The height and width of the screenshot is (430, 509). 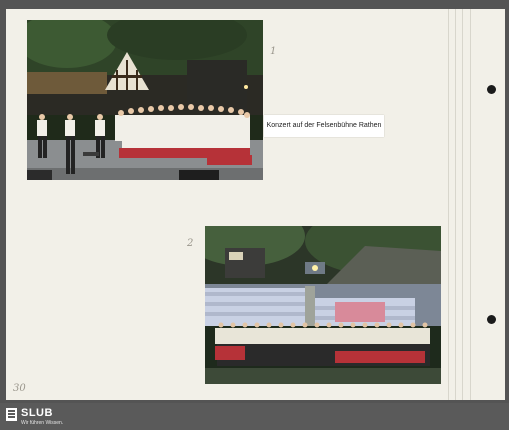 What do you see at coordinates (11, 414) in the screenshot?
I see `slub-logo-icon` at bounding box center [11, 414].